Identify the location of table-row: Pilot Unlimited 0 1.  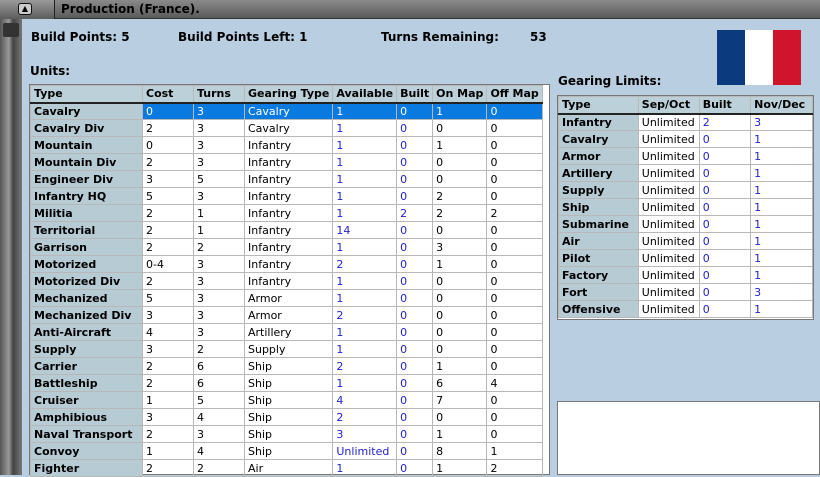
(685, 258).